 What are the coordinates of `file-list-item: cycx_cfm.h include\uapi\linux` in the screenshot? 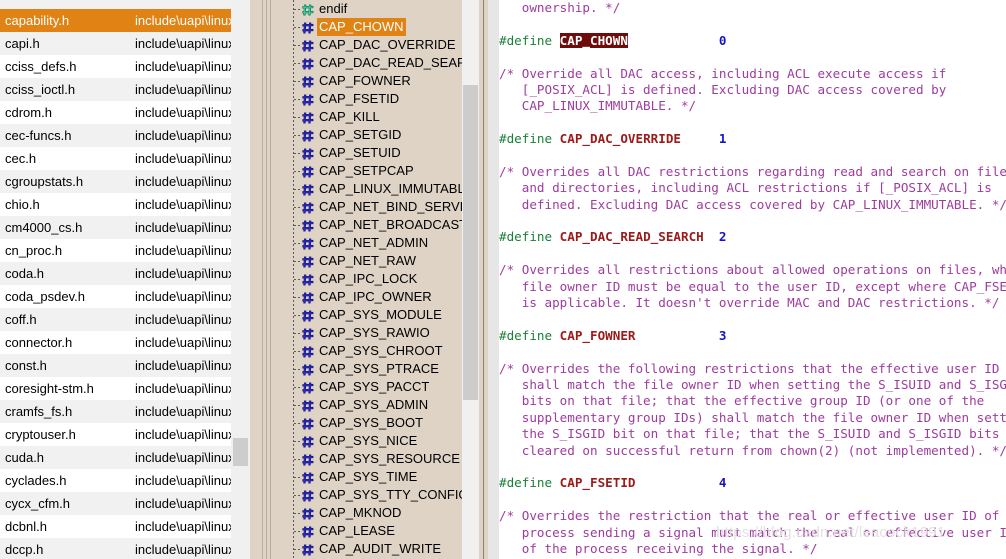 It's located at (115, 503).